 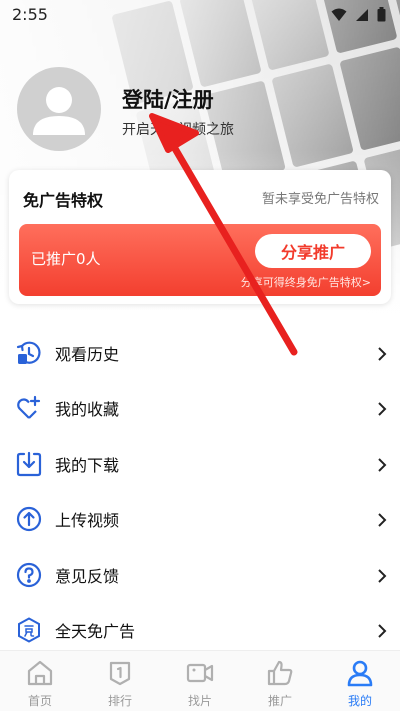 I want to click on nav-tab-find-video: 找片, so click(x=200, y=681).